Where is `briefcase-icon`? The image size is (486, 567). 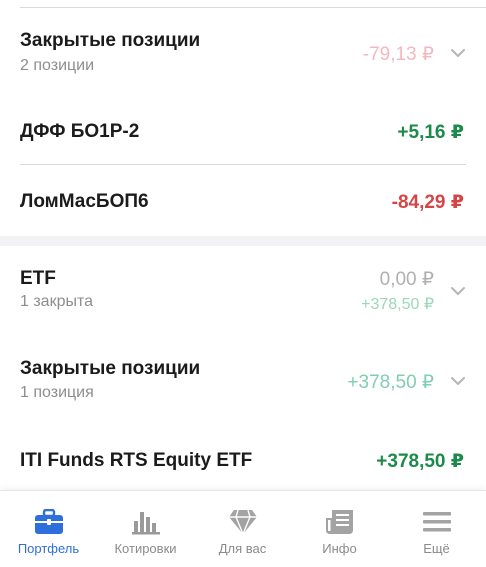
briefcase-icon is located at coordinates (48, 521).